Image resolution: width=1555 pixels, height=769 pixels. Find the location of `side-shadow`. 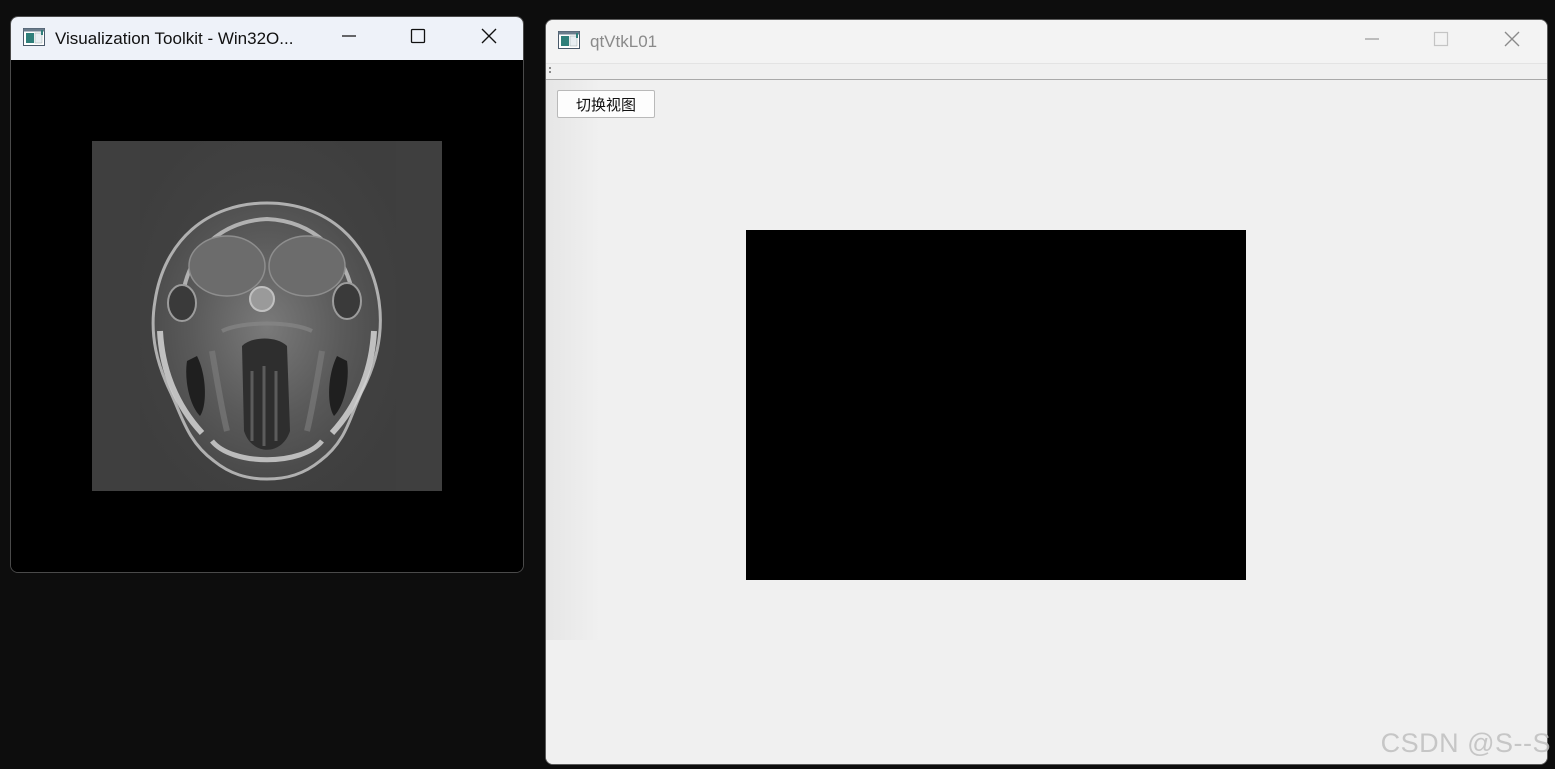

side-shadow is located at coordinates (573, 360).